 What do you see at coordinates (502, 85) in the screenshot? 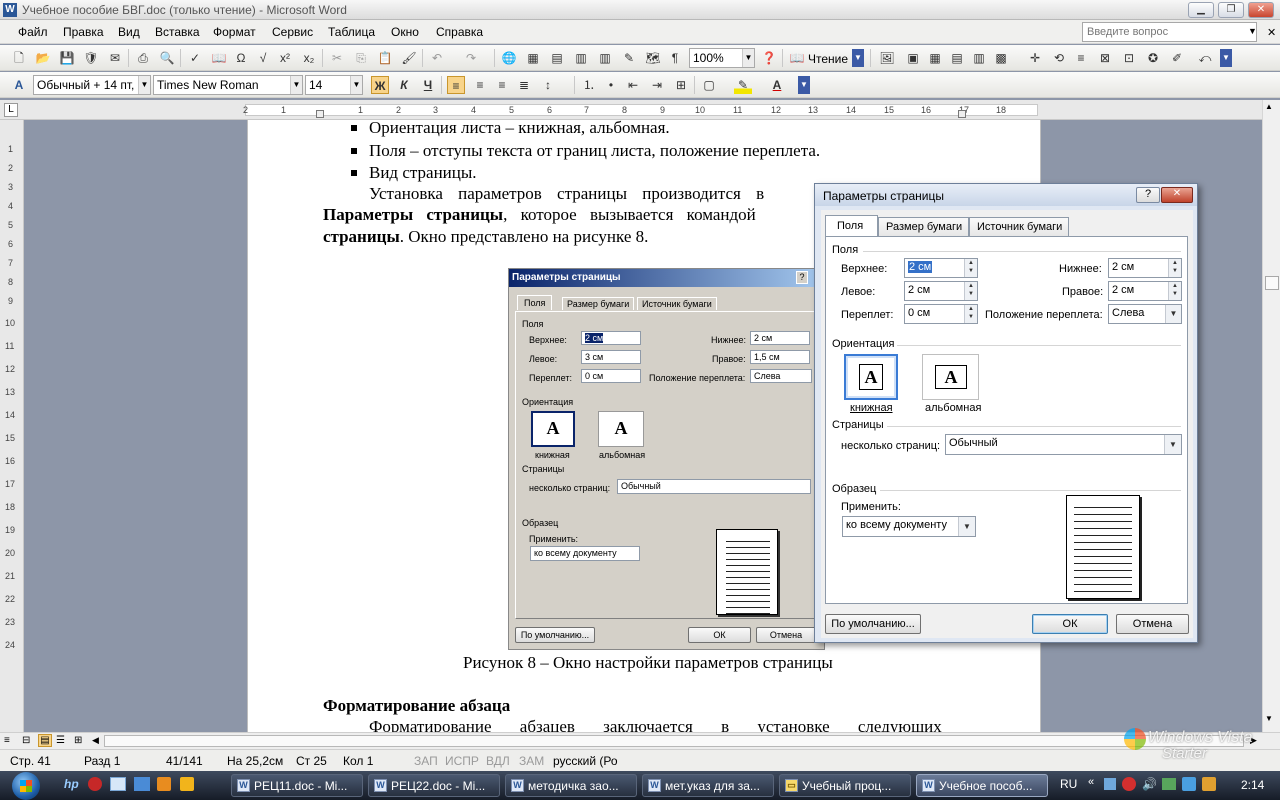
I see `align-right-icon: ≡` at bounding box center [502, 85].